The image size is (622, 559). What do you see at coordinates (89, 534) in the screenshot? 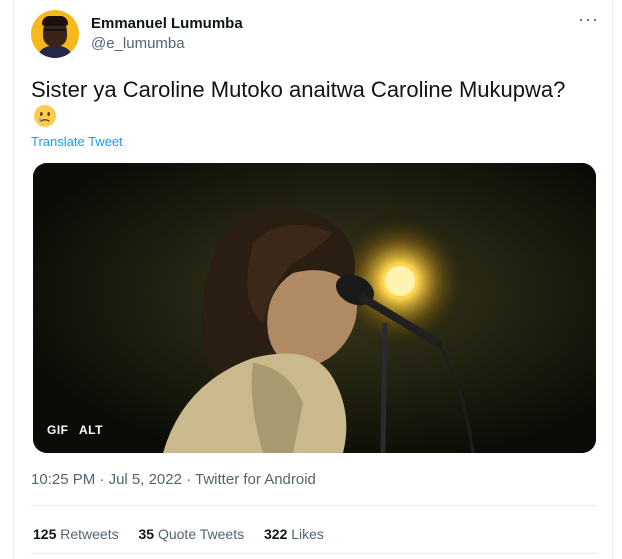
I see `retweets-label: Retweets` at bounding box center [89, 534].